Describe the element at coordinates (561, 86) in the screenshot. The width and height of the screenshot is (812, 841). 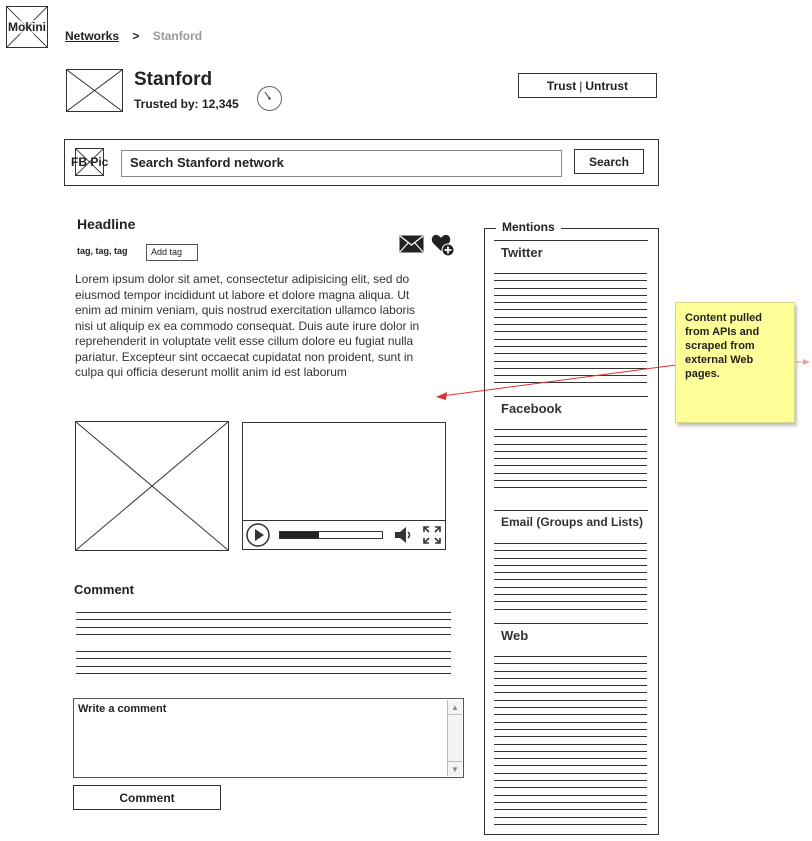
I see `trust-label: Trust` at that location.